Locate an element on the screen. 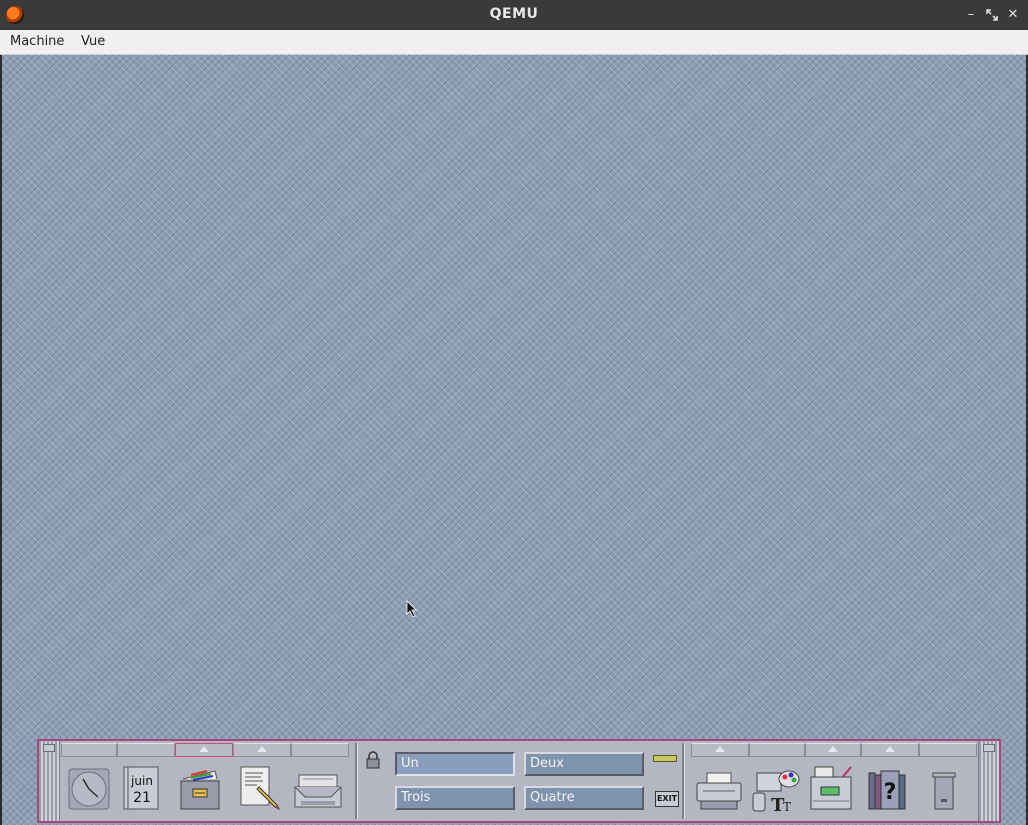 The image size is (1028, 825). application-manager-button is located at coordinates (833, 790).